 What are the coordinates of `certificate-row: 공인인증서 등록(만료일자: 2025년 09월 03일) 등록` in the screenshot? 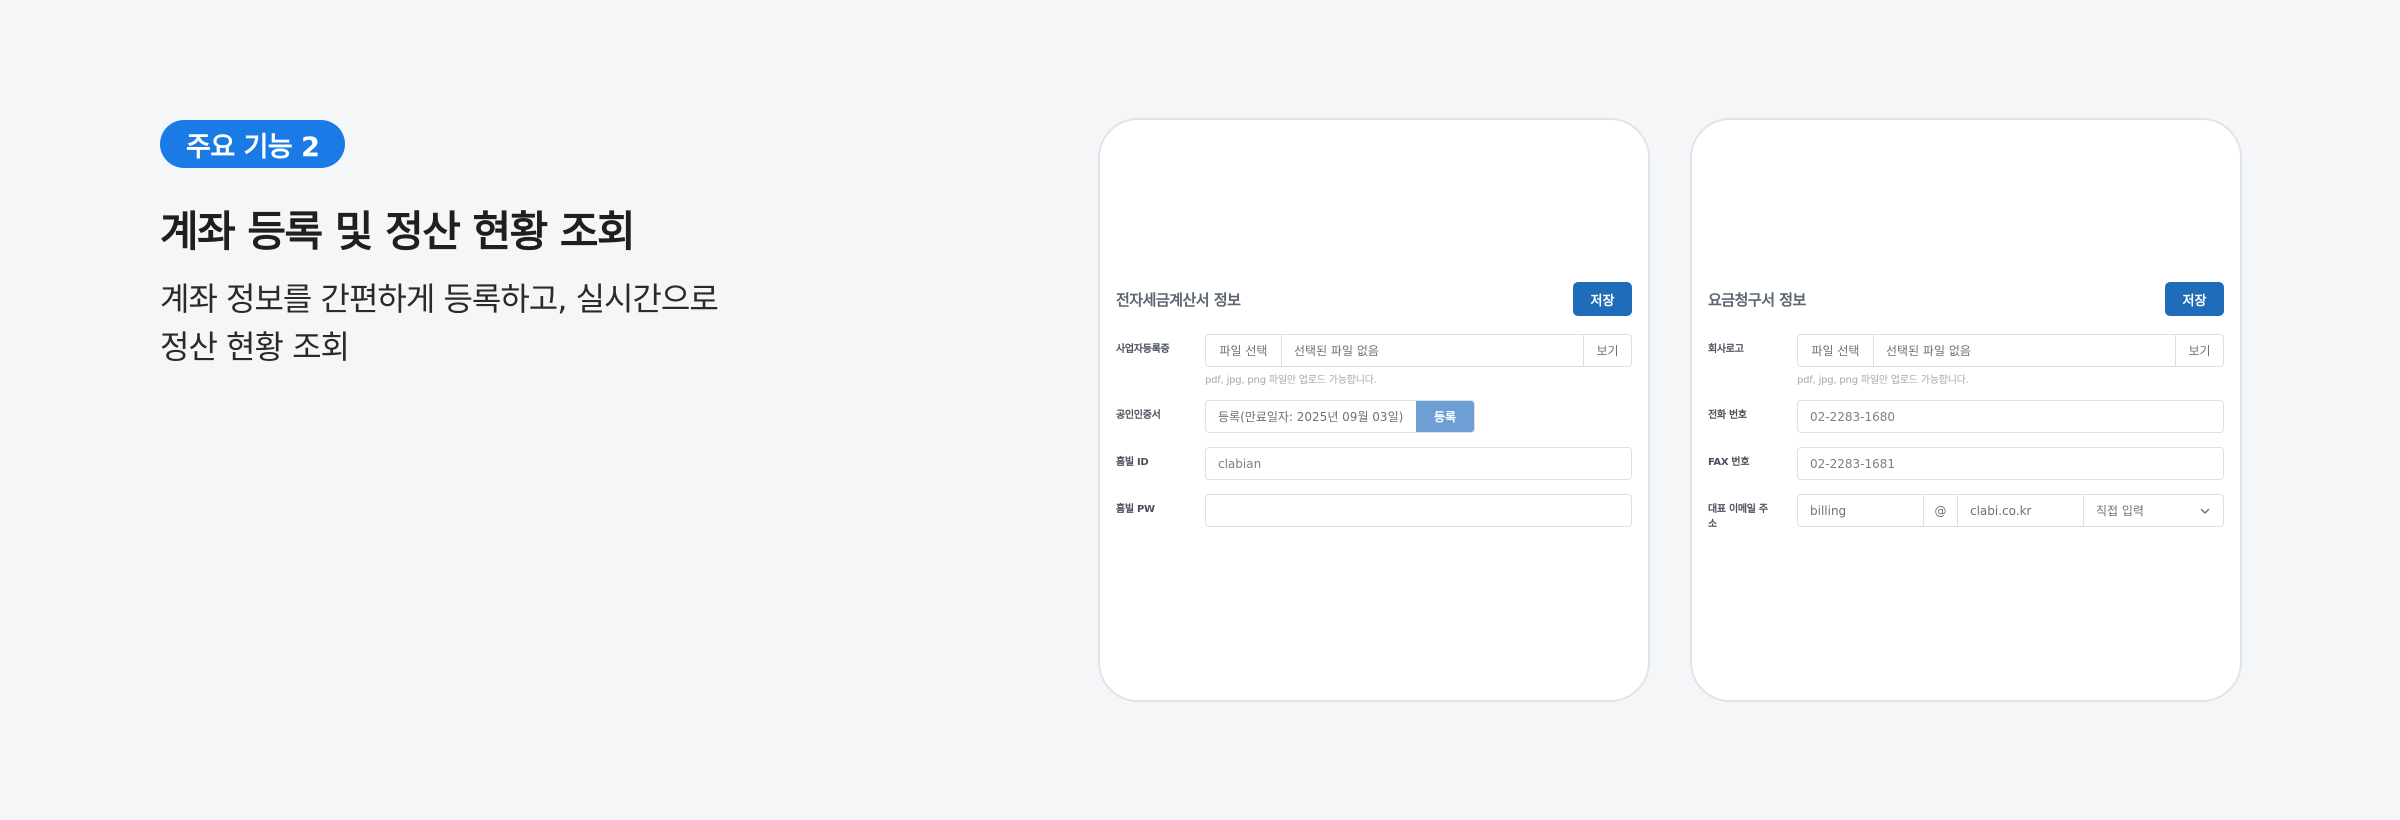 It's located at (1374, 416).